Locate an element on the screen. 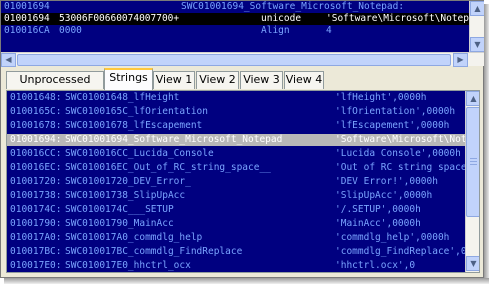  string-label: SWC010017E0_hhctrl_ocx is located at coordinates (128, 265).